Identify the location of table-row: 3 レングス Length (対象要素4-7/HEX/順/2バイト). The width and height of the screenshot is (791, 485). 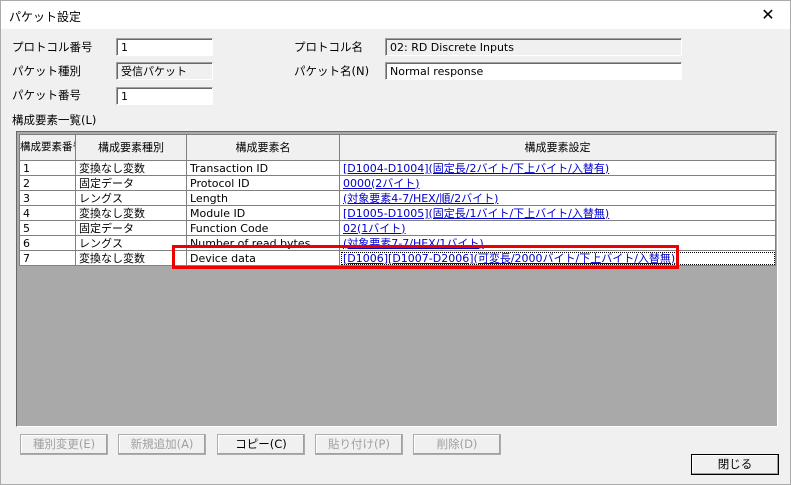
(397, 198).